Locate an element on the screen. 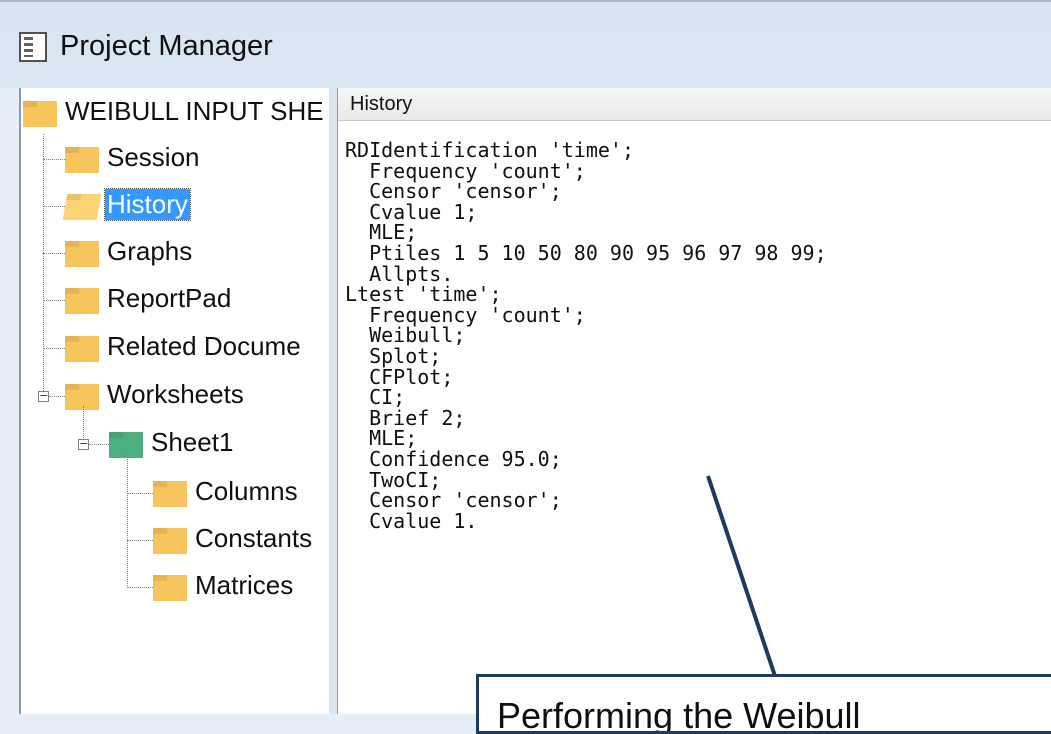 This screenshot has height=734, width=1051. tree-item-label: Worksheets is located at coordinates (175, 394).